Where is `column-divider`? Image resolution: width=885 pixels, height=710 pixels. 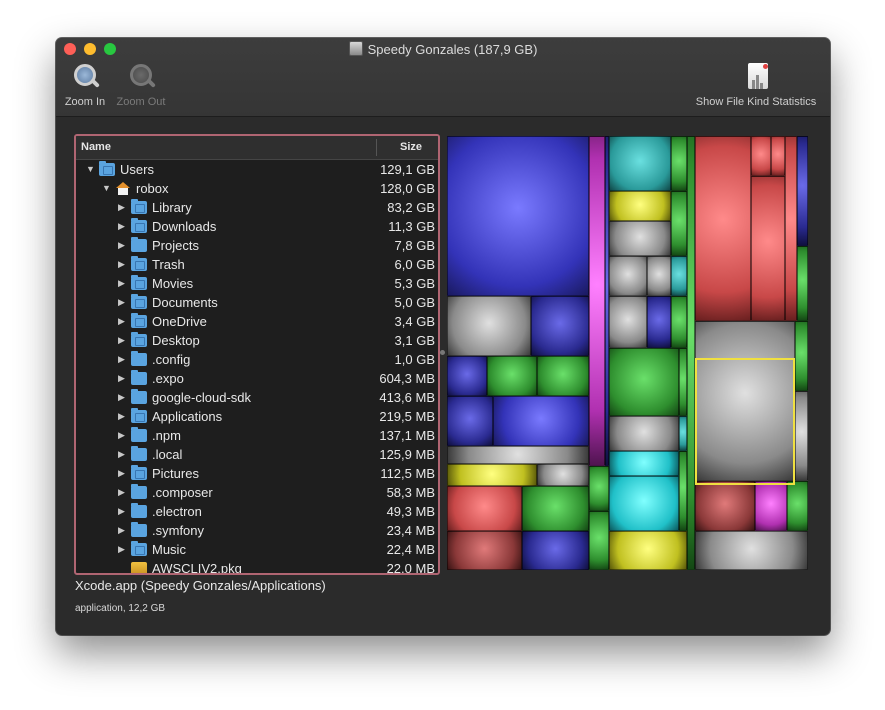 column-divider is located at coordinates (376, 147).